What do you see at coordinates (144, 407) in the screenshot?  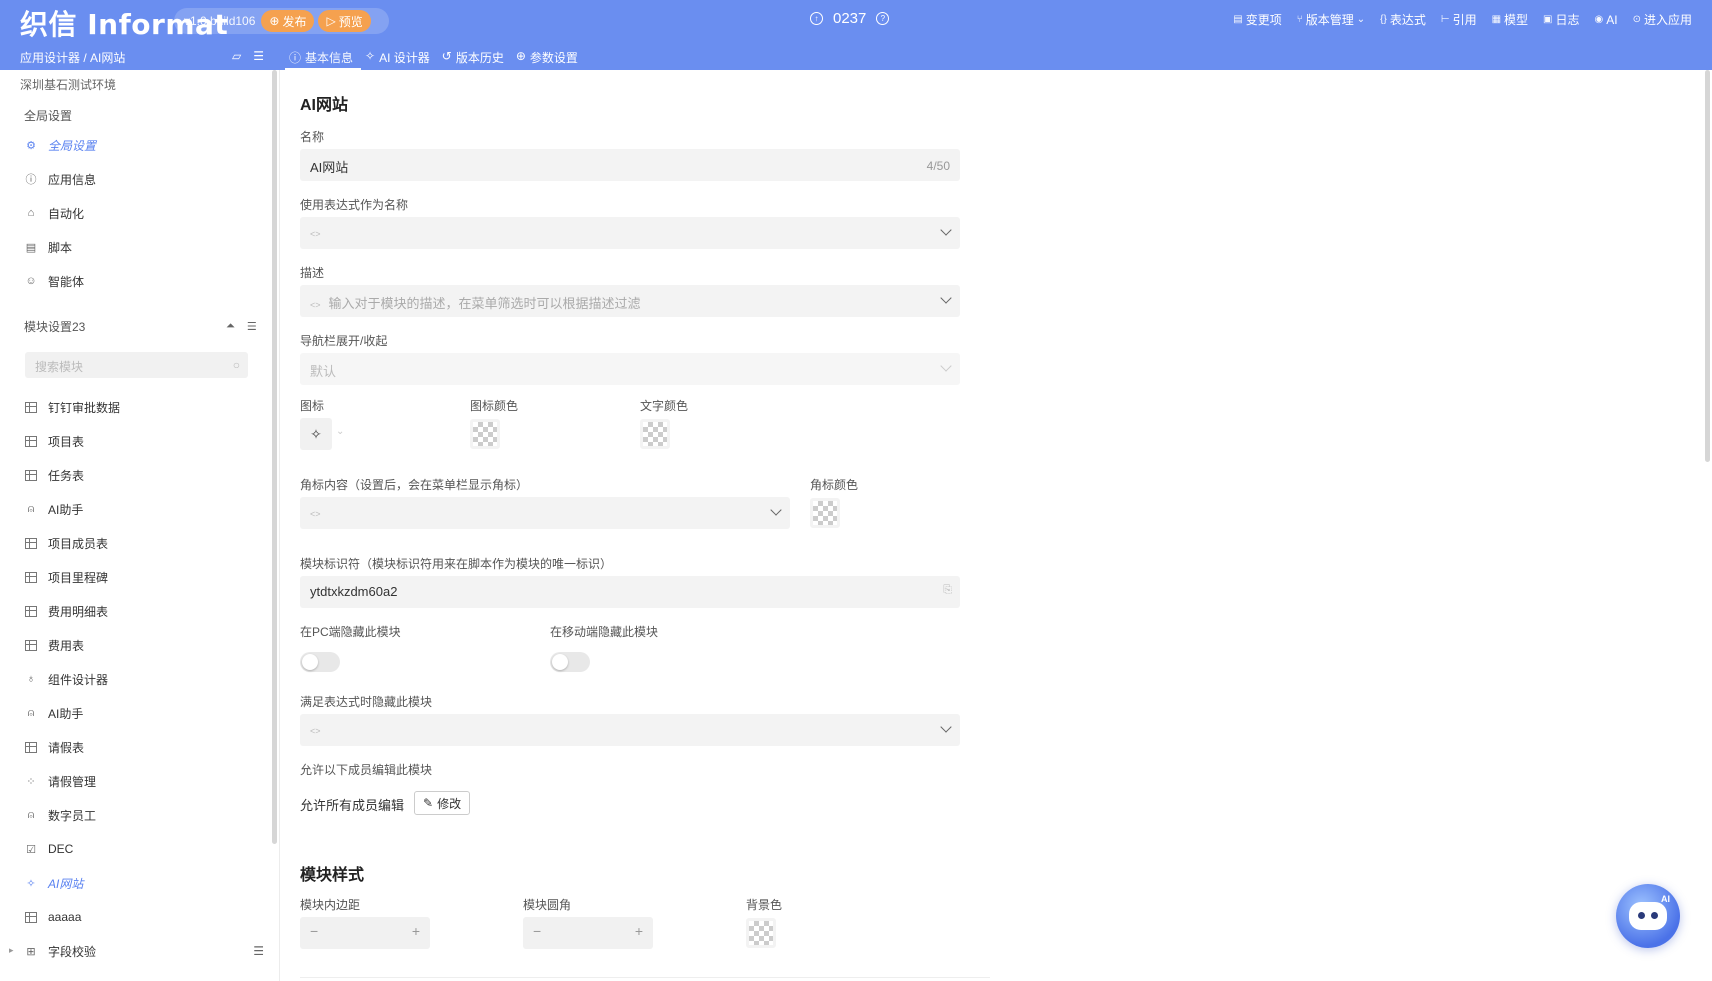 I see `module-item: 钉钉审批数据` at bounding box center [144, 407].